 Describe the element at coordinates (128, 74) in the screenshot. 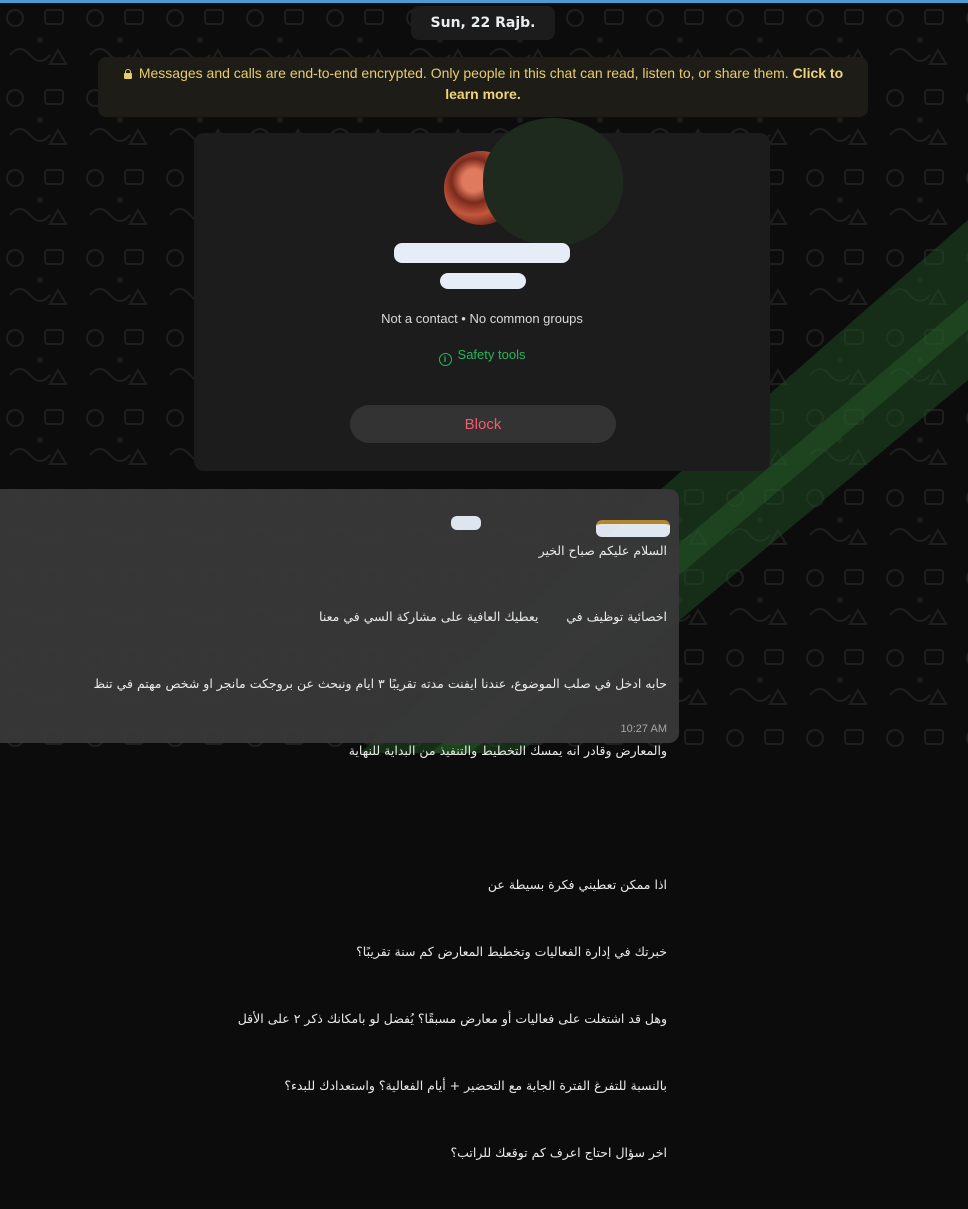

I see `lock-icon` at that location.